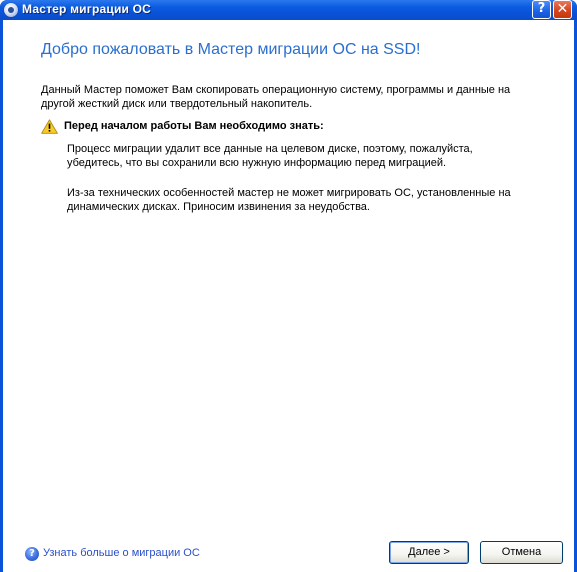  Describe the element at coordinates (521, 552) in the screenshot. I see `cancel-button: Отмена` at that location.